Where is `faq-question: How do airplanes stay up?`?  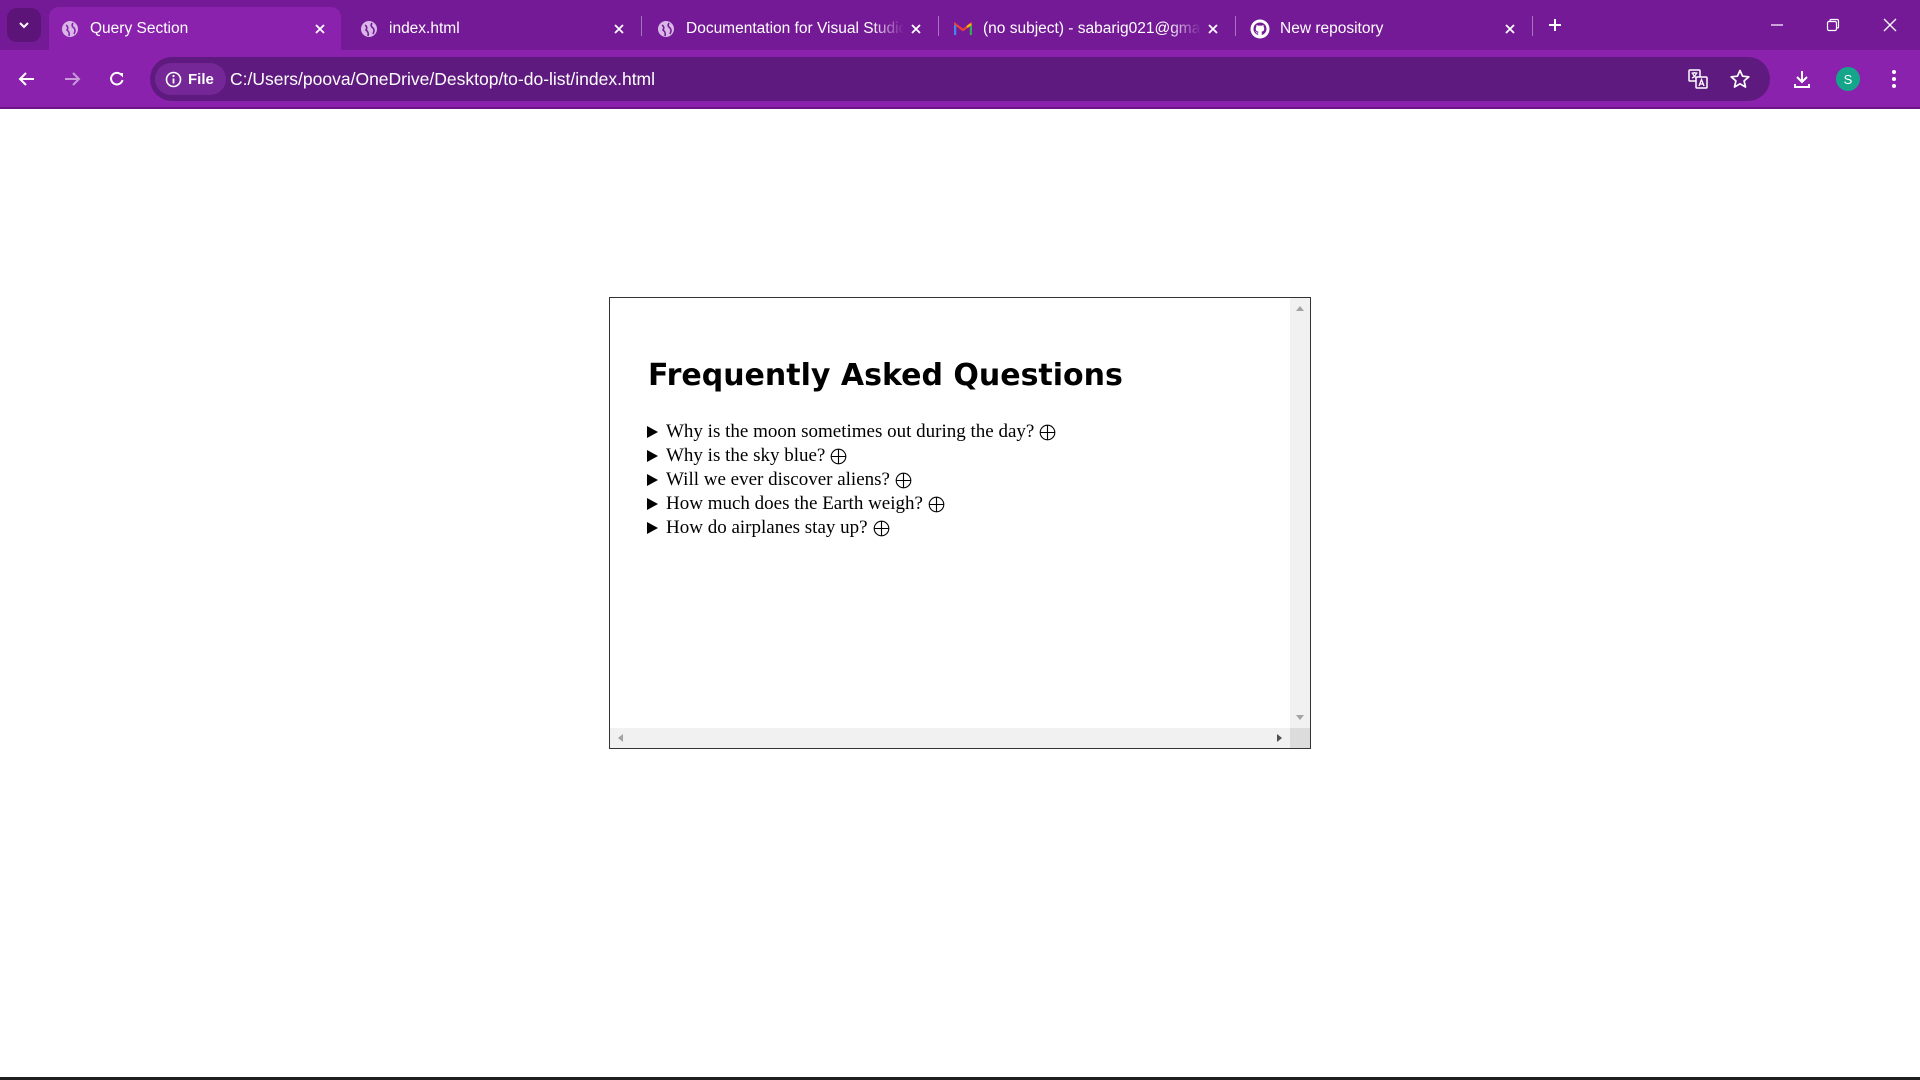
faq-question: How do airplanes stay up? is located at coordinates (851, 528).